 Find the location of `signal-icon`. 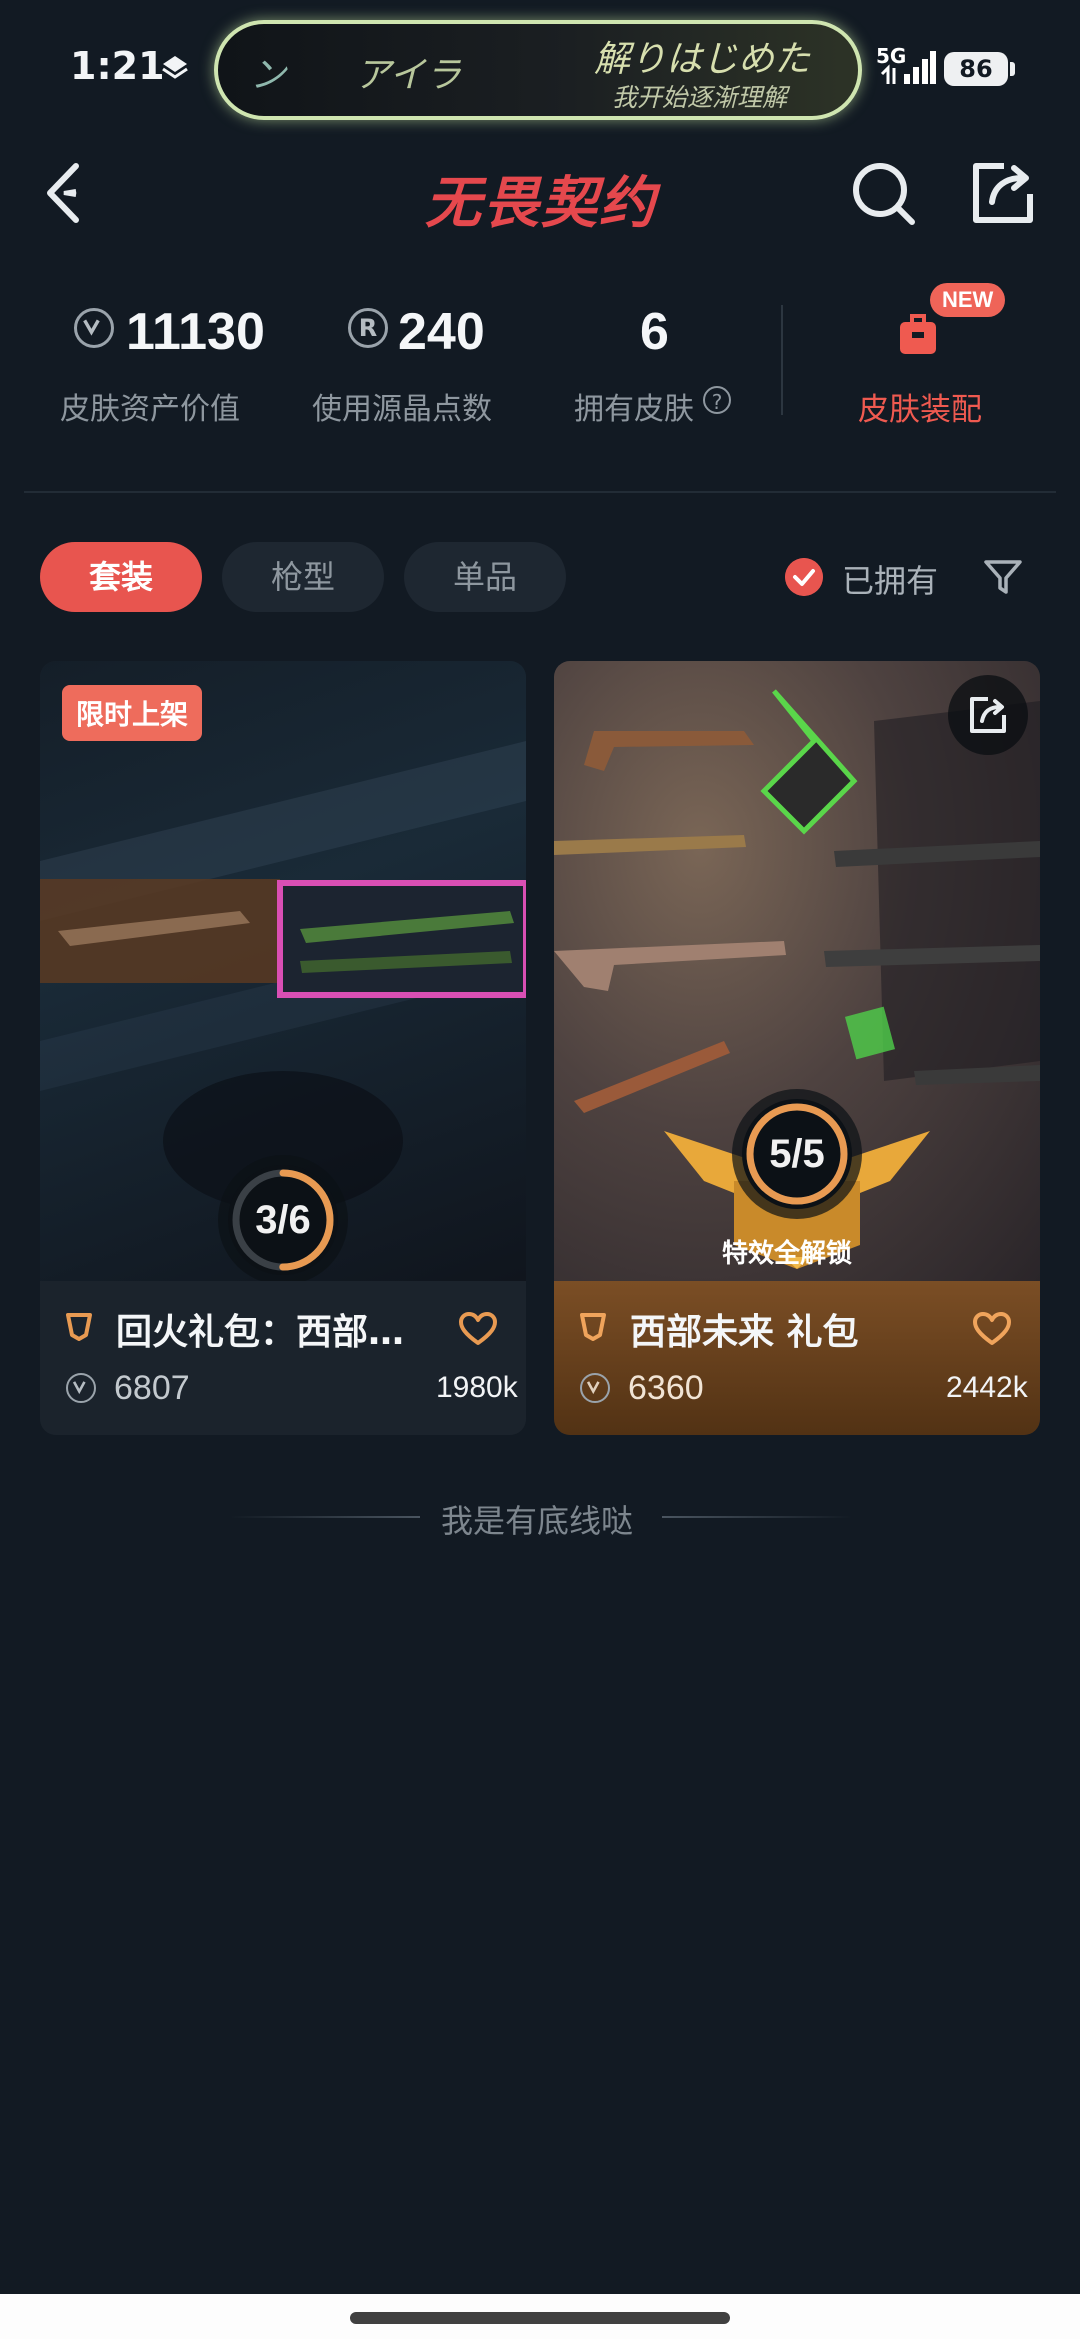

signal-icon is located at coordinates (908, 67).